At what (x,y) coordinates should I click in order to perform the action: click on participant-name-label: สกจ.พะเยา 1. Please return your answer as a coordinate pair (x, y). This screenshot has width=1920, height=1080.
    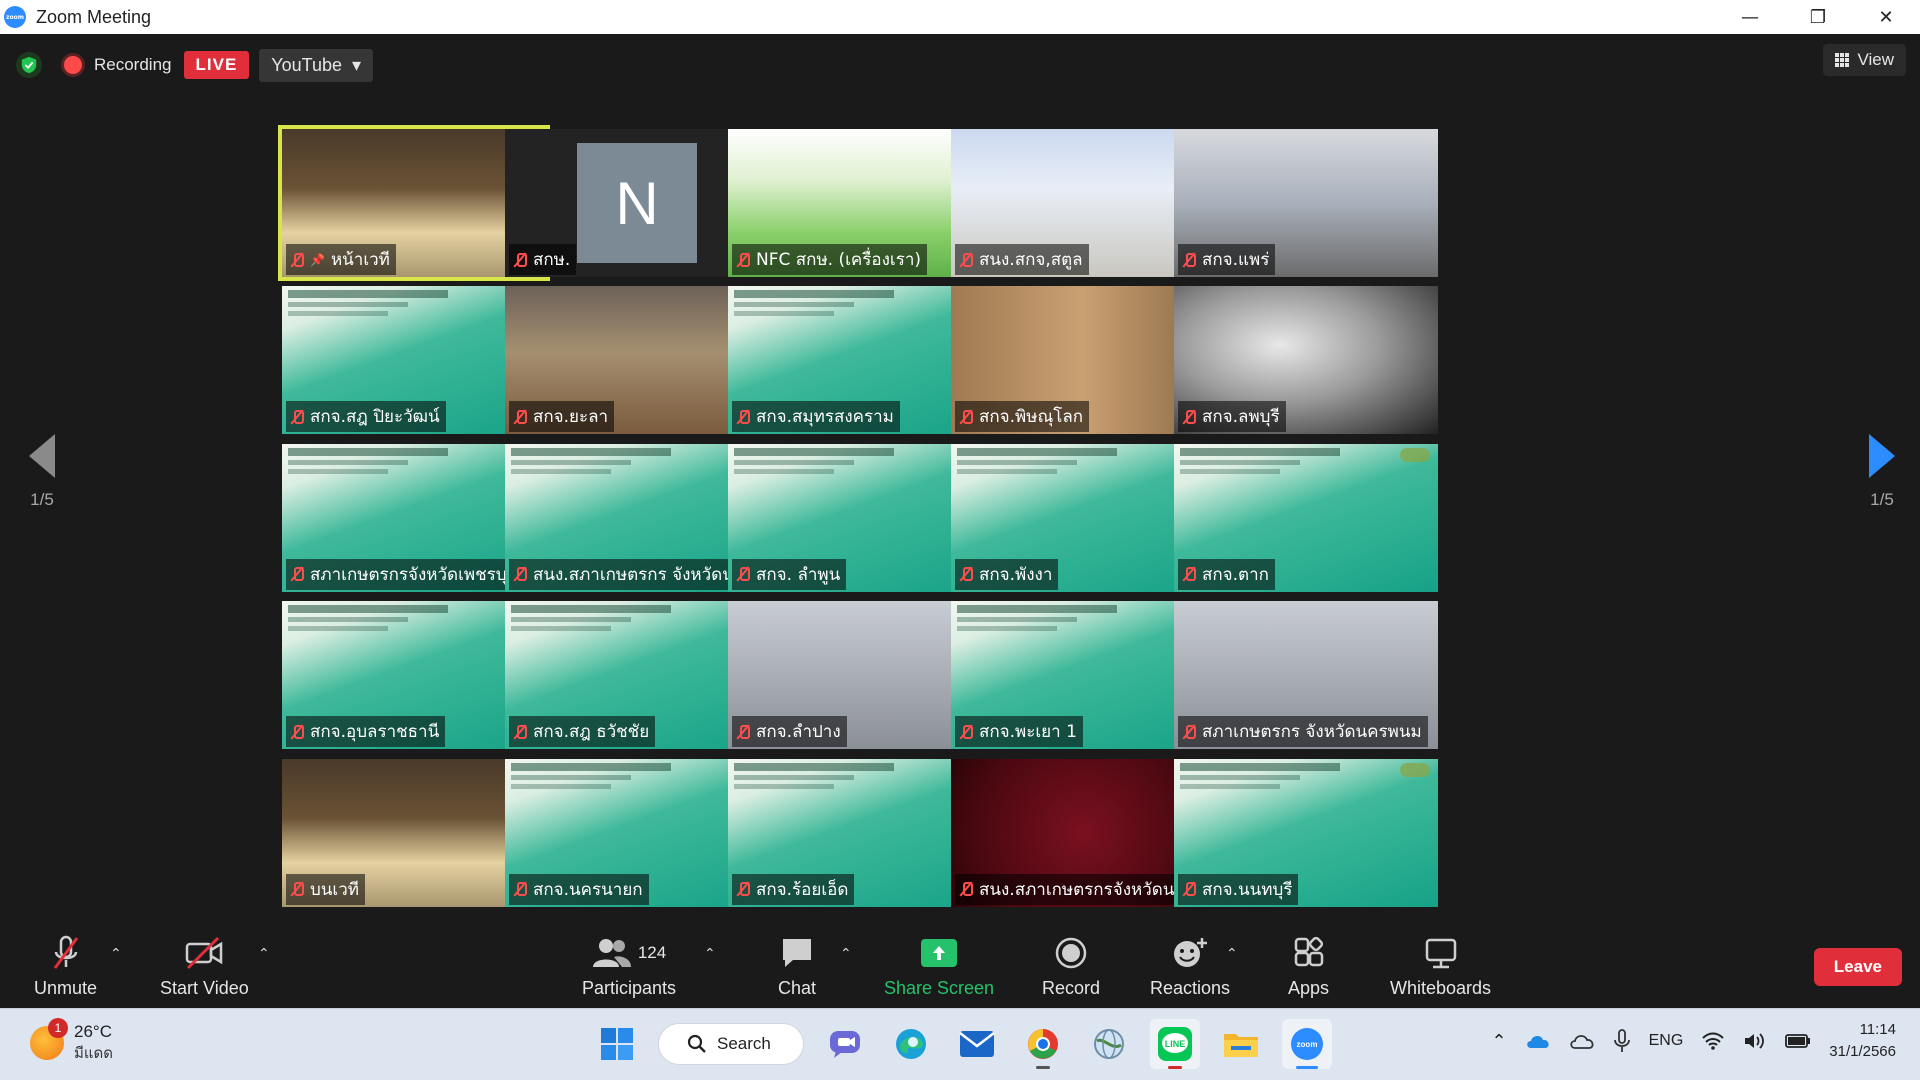
    Looking at the image, I should click on (1019, 732).